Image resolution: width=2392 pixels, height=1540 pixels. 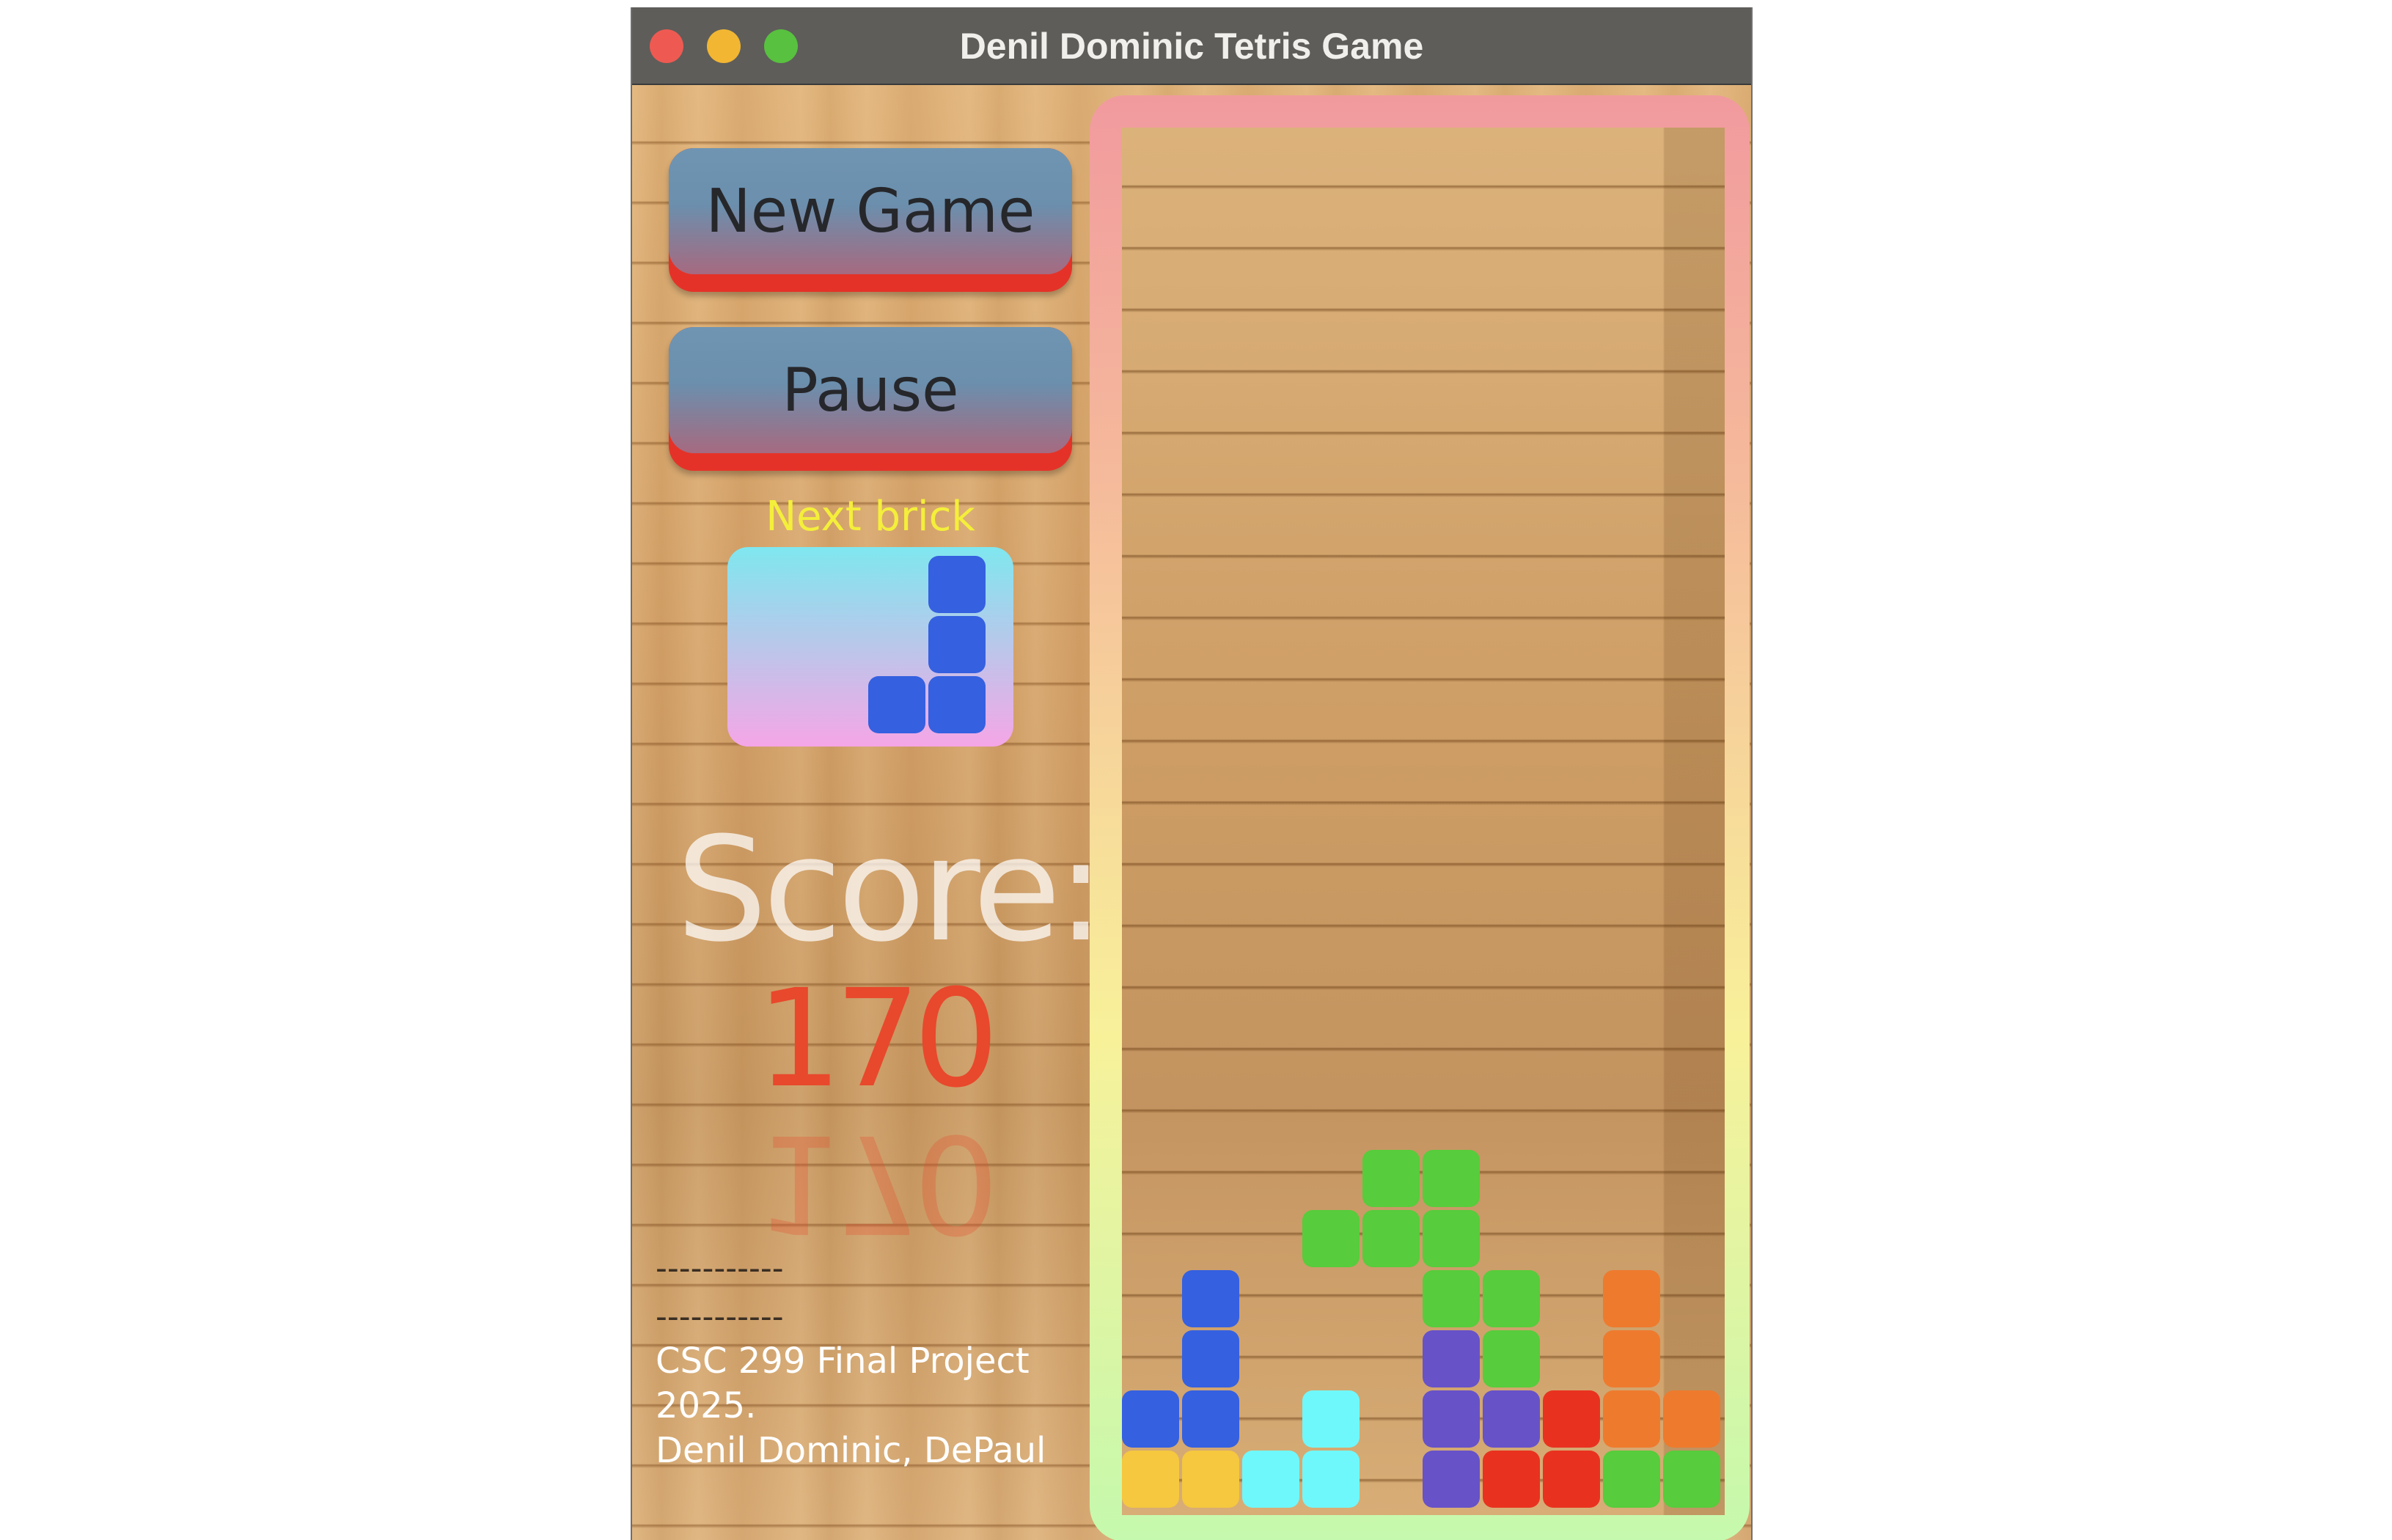 What do you see at coordinates (890, 890) in the screenshot?
I see `score-label: Score:` at bounding box center [890, 890].